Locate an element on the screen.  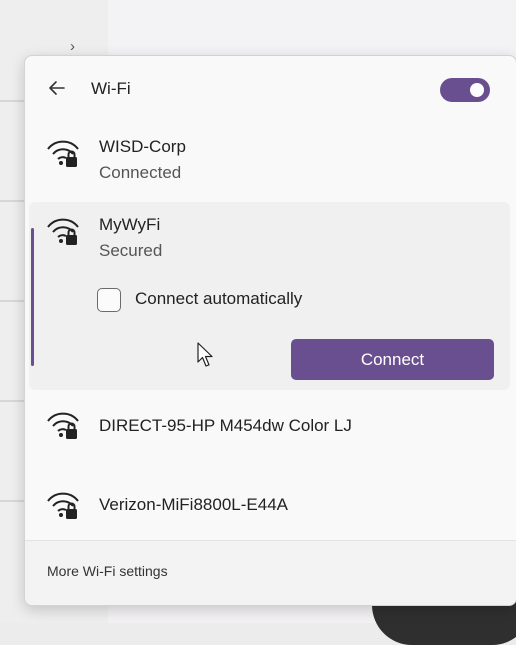
network-item-verizon-mifi: Verizon-MiFi8800L-E44A is located at coordinates (270, 506).